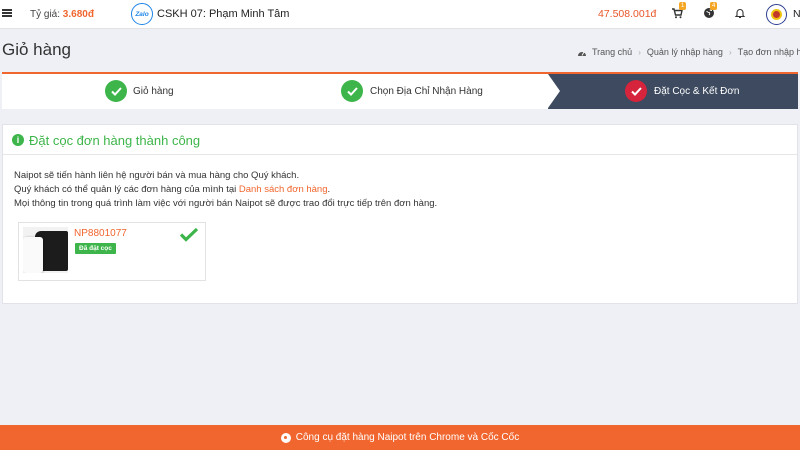 This screenshot has height=450, width=800. Describe the element at coordinates (153, 91) in the screenshot. I see `step-cart-label: Giỏ hàng` at that location.